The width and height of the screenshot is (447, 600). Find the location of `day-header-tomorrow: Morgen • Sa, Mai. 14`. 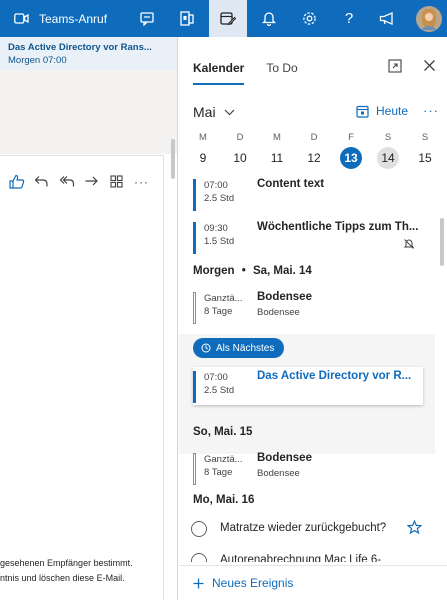

day-header-tomorrow: Morgen • Sa, Mai. 14 is located at coordinates (252, 271).